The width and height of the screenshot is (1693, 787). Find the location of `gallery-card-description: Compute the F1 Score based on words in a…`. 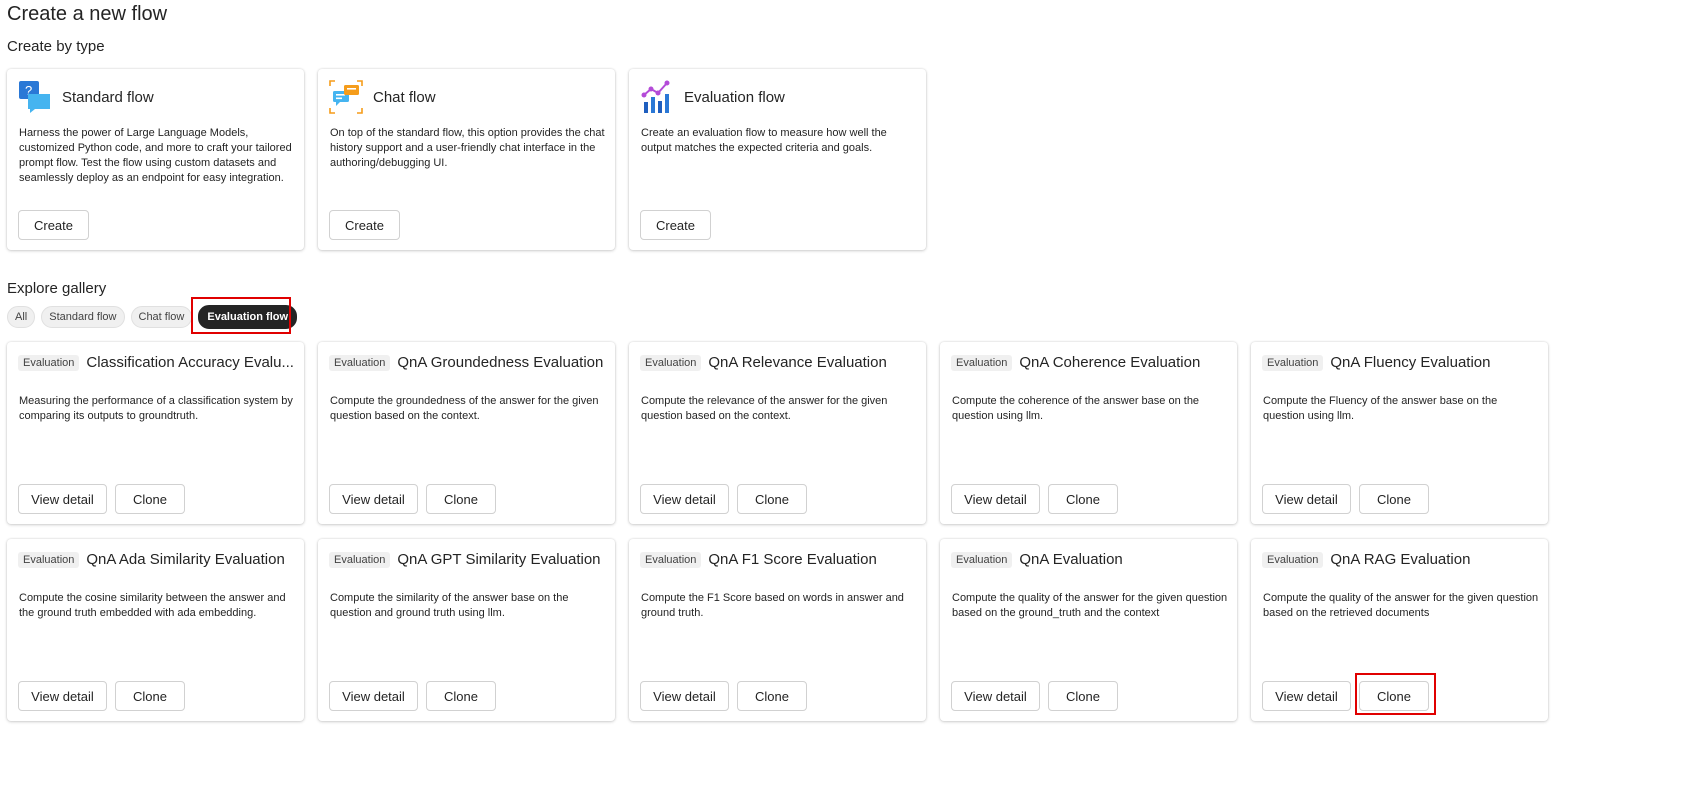

gallery-card-description: Compute the F1 Score based on words in a… is located at coordinates (772, 605).